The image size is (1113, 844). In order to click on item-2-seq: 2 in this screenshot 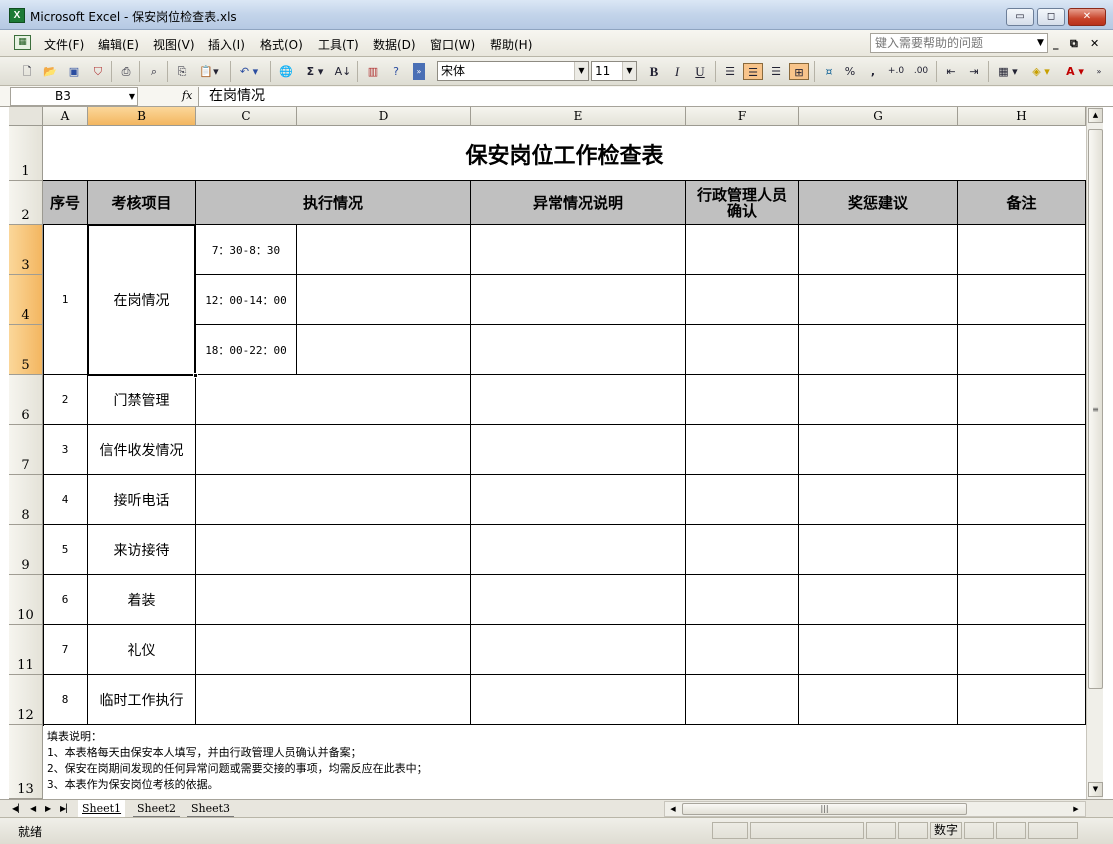, I will do `click(65, 400)`.